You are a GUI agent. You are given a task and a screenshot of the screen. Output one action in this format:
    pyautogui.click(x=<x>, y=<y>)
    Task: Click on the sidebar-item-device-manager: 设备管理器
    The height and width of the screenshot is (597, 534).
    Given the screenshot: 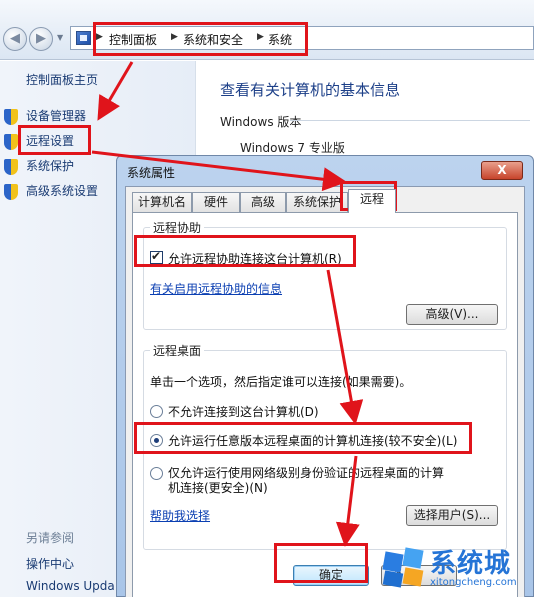 What is the action you would take?
    pyautogui.click(x=45, y=117)
    